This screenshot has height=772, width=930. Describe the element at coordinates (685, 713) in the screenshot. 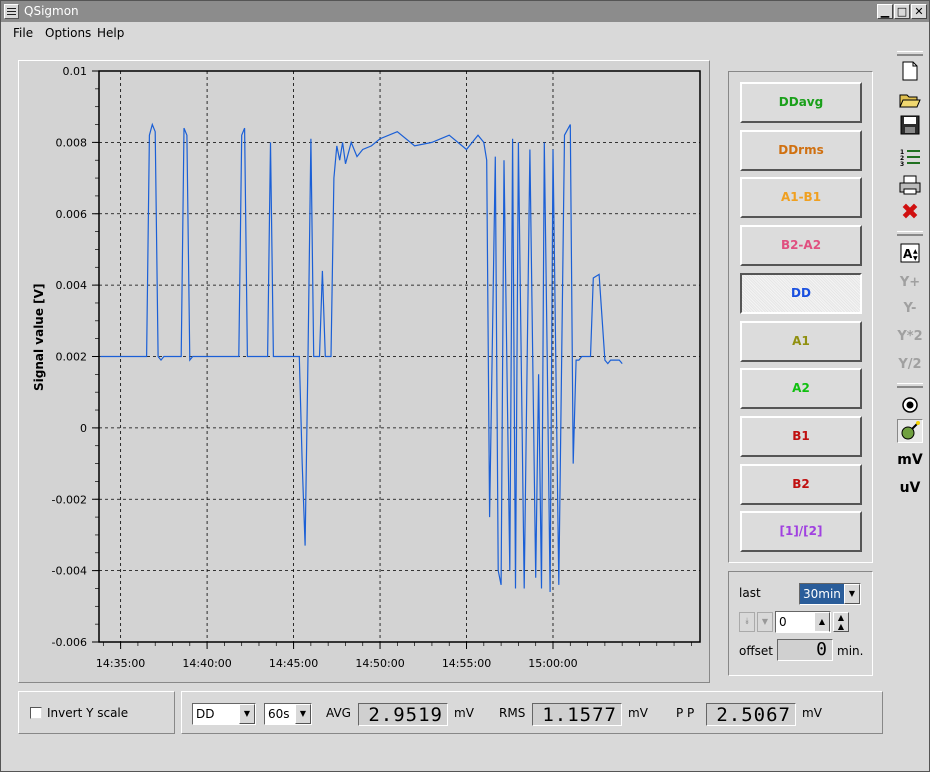

I see `pp-label: P P` at that location.